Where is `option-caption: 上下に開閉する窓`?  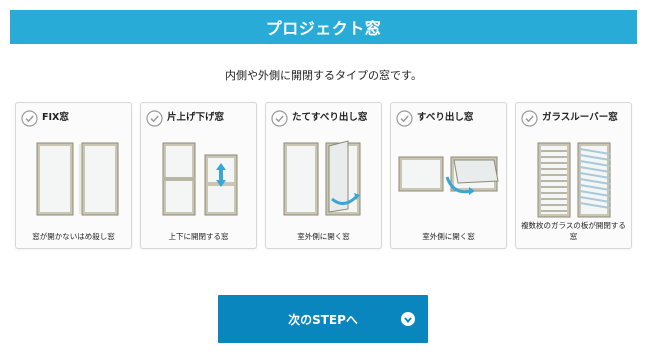
option-caption: 上下に開閉する窓 is located at coordinates (198, 236).